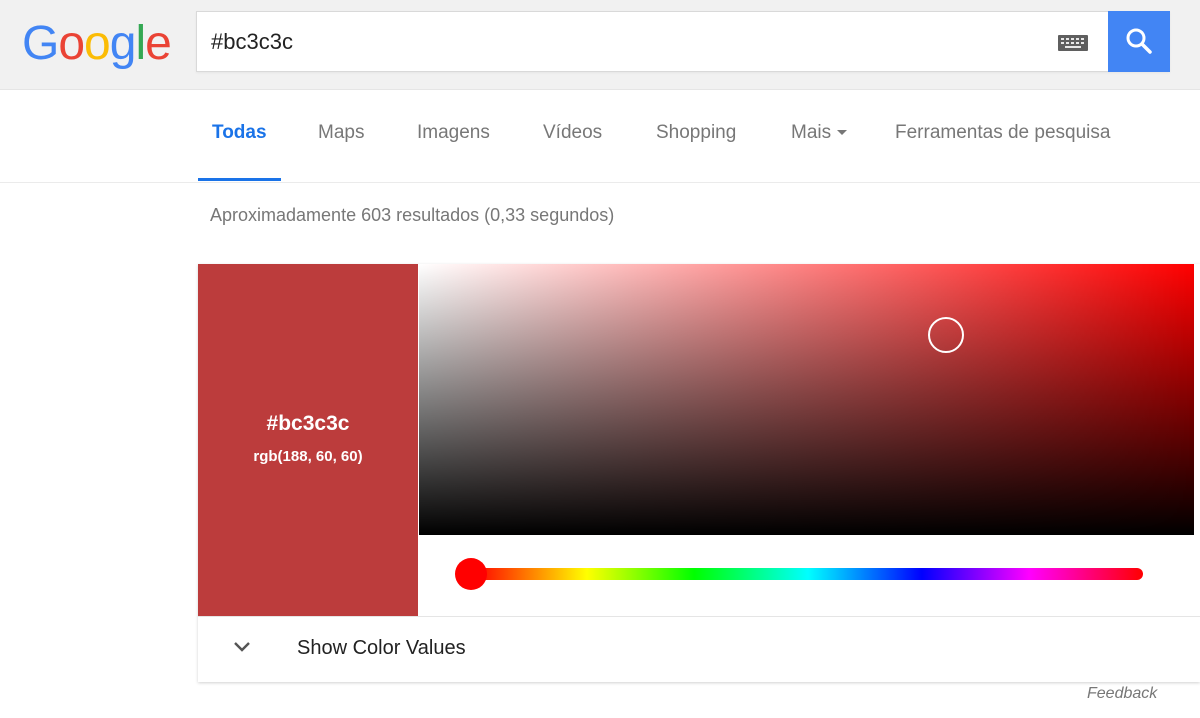 The image size is (1200, 718). What do you see at coordinates (621, 42) in the screenshot?
I see `search-input` at bounding box center [621, 42].